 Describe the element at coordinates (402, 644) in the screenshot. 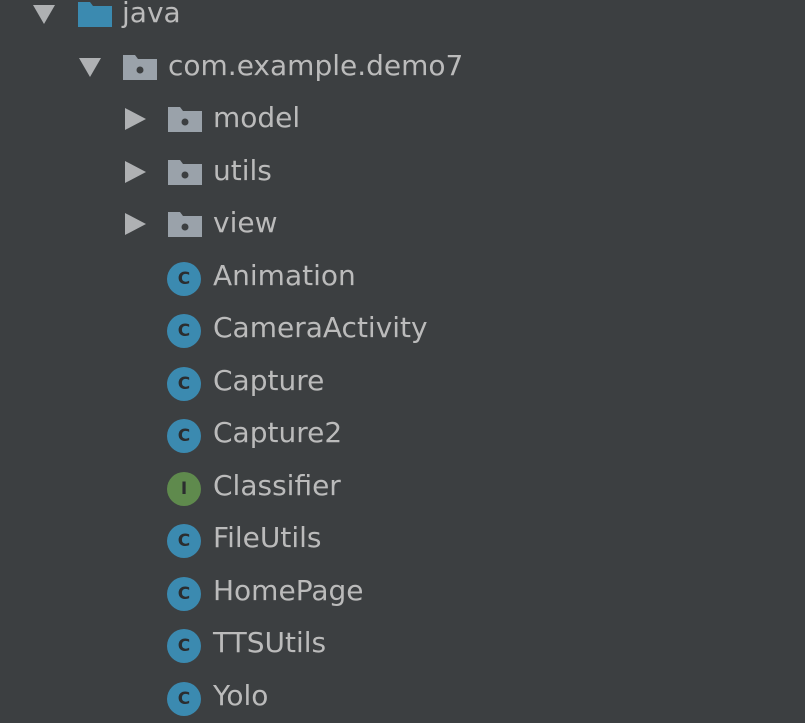

I see `tree-node-class-ttsutils: C TTSUtils` at that location.